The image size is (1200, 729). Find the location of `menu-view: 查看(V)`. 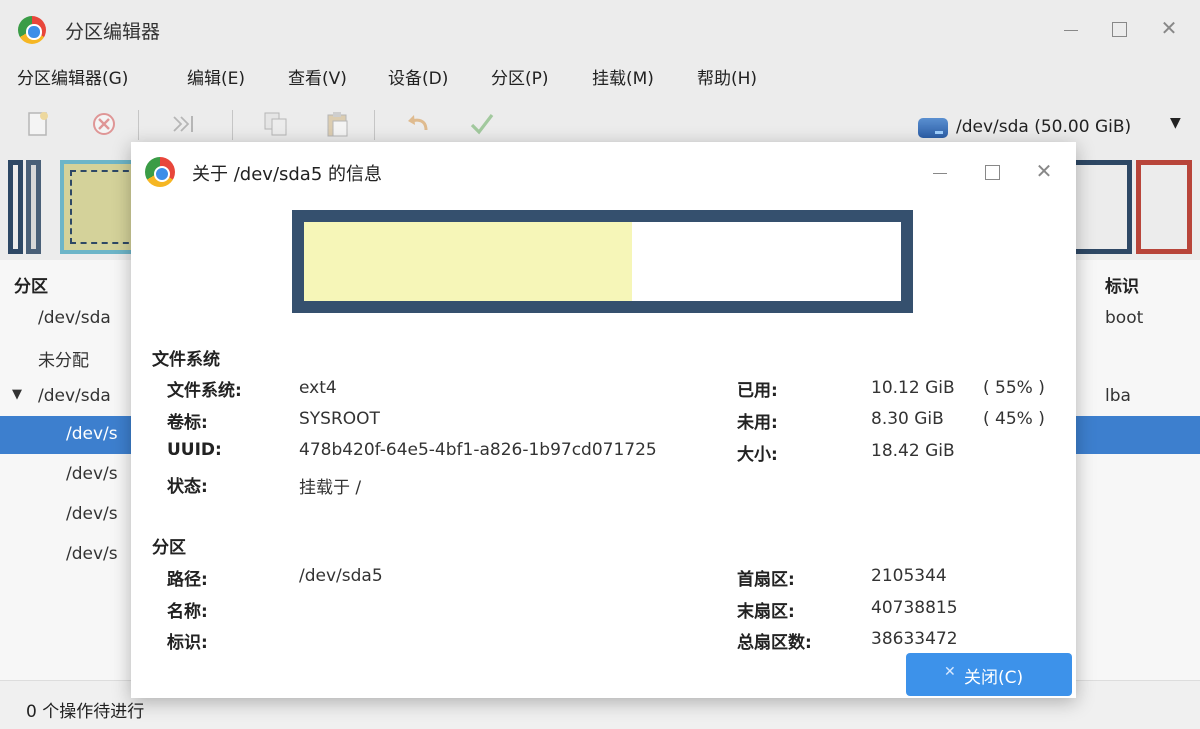

menu-view: 查看(V) is located at coordinates (317, 76).